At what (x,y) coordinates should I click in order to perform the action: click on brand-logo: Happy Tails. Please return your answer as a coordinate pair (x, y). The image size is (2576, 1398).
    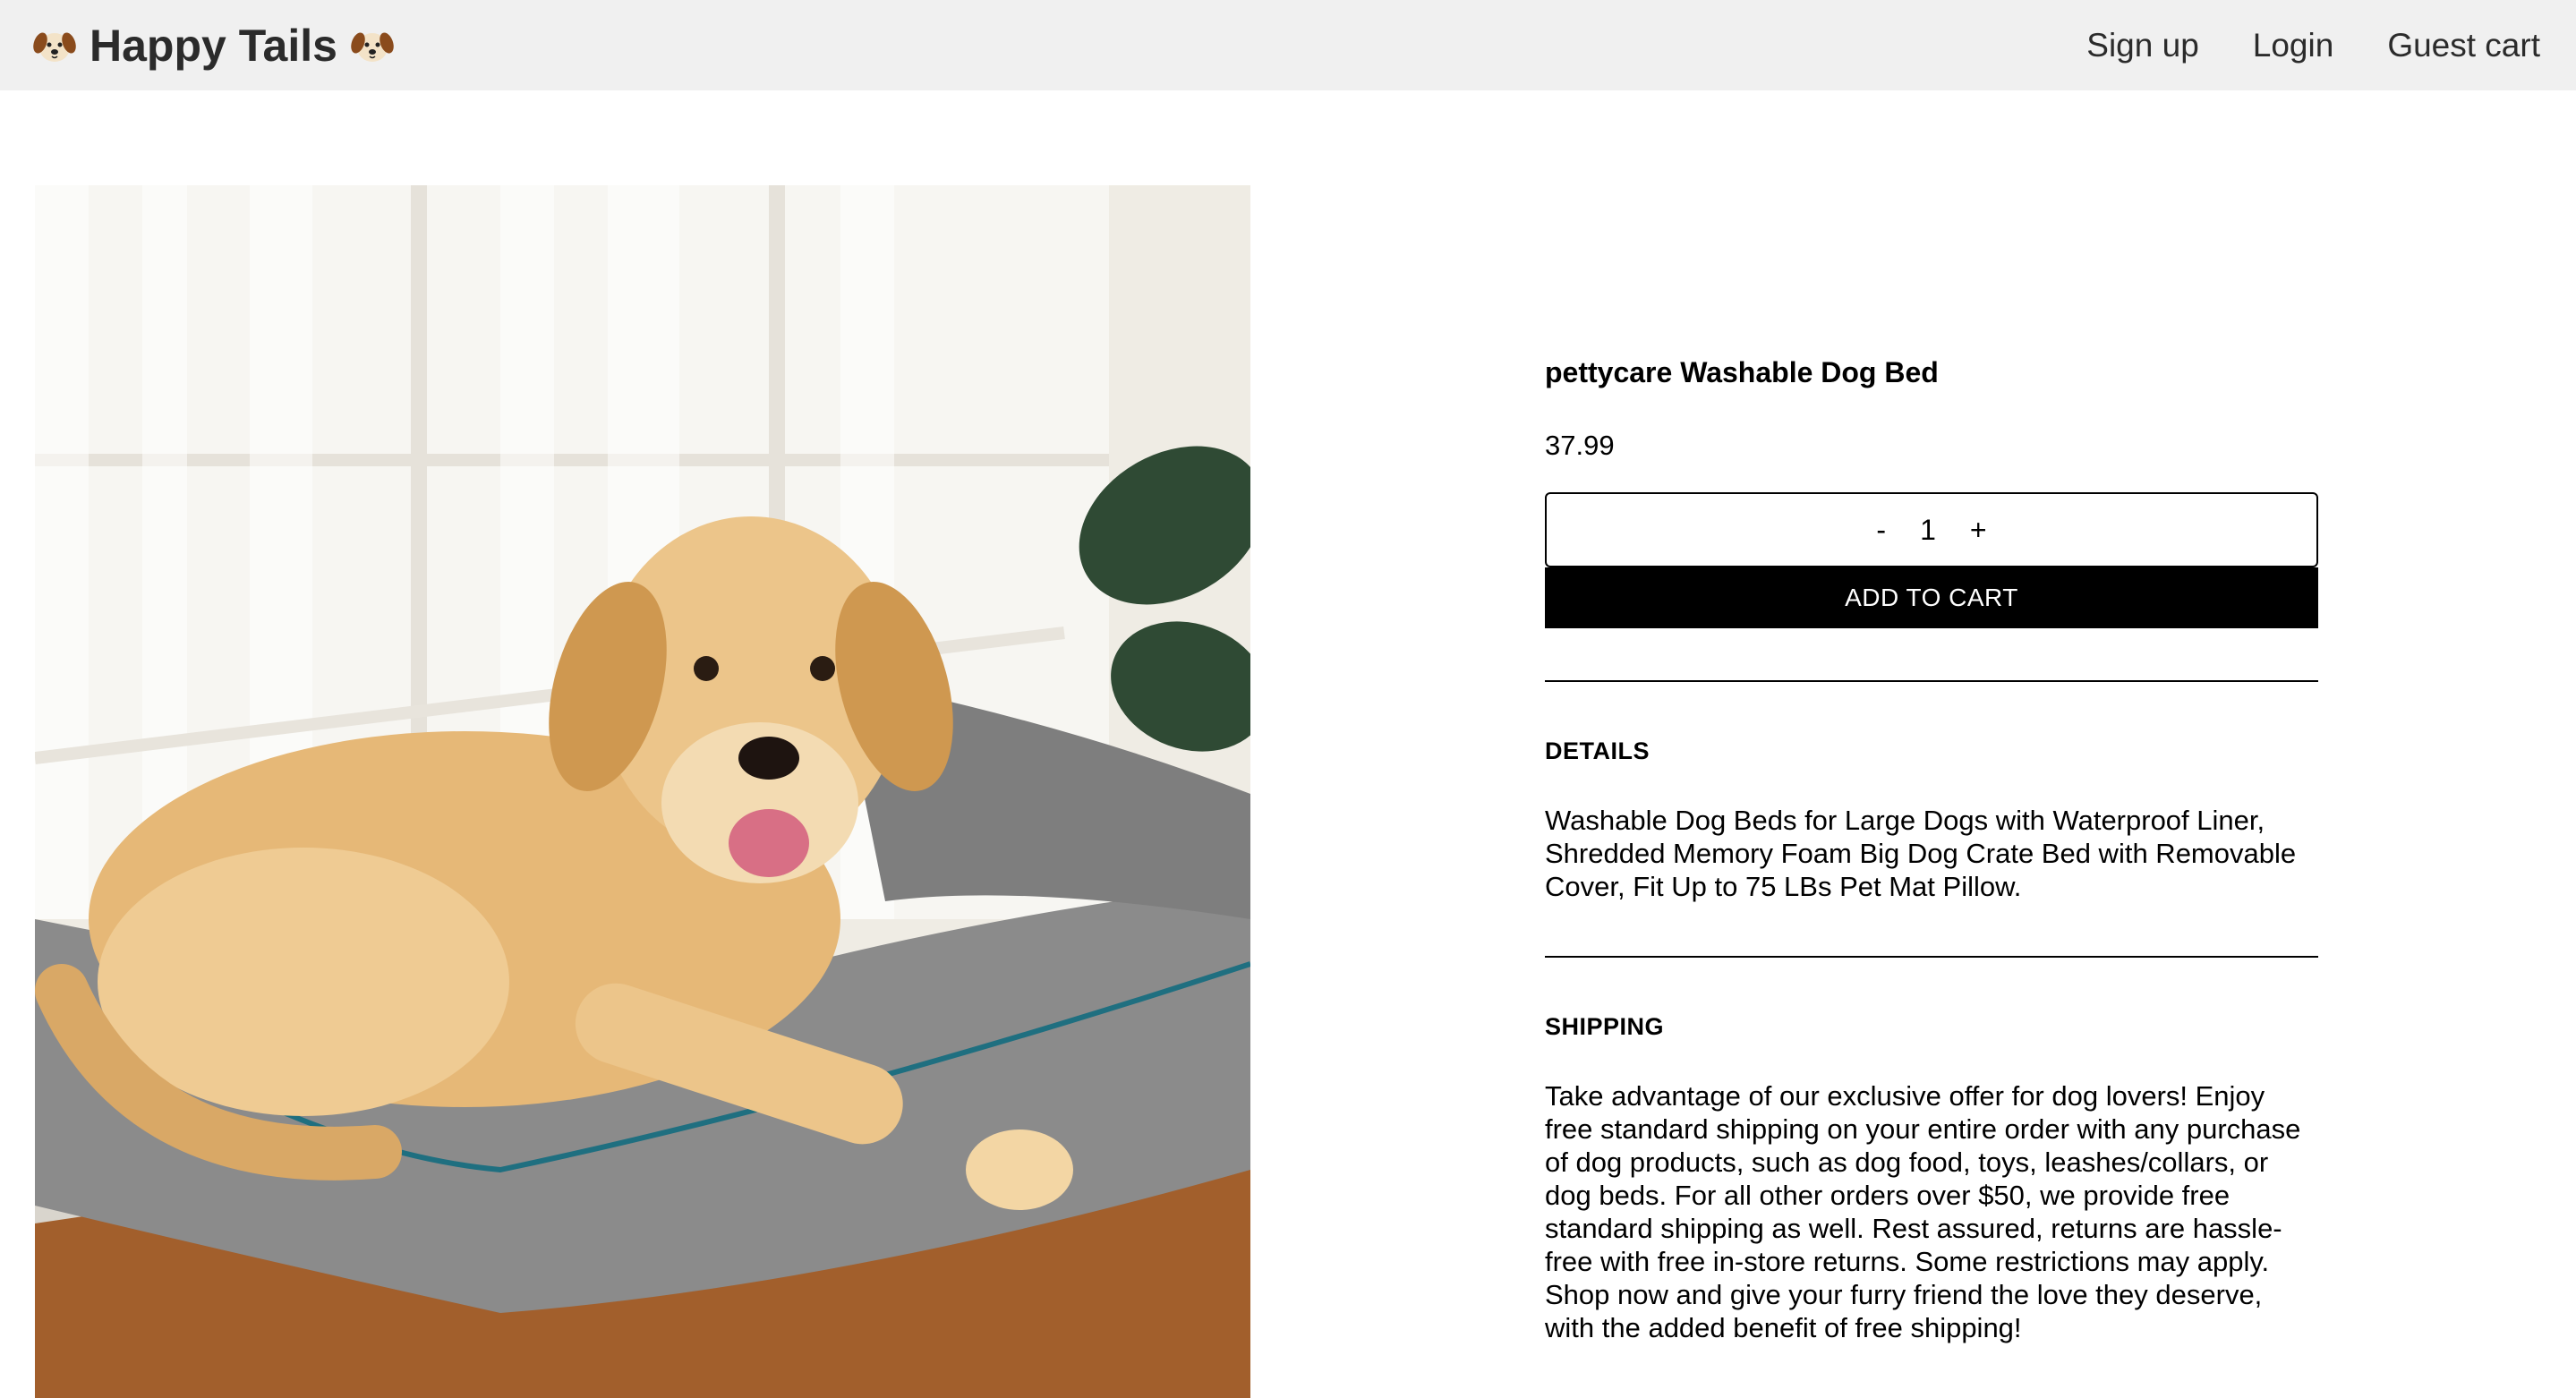
    Looking at the image, I should click on (213, 46).